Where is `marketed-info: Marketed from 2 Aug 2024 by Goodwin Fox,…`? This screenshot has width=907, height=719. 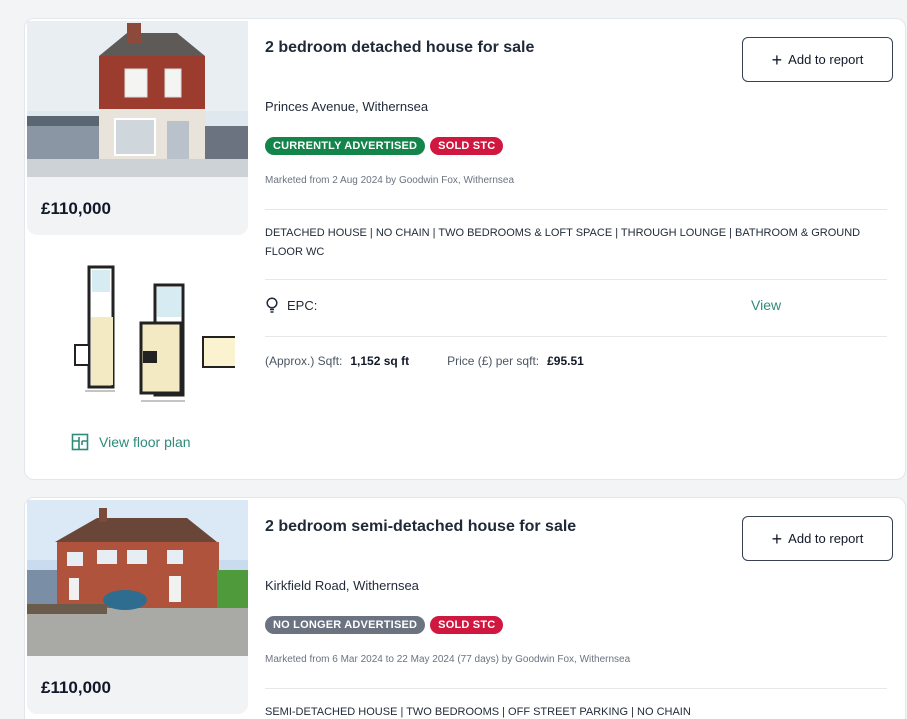
marketed-info: Marketed from 2 Aug 2024 by Goodwin Fox,… is located at coordinates (390, 180).